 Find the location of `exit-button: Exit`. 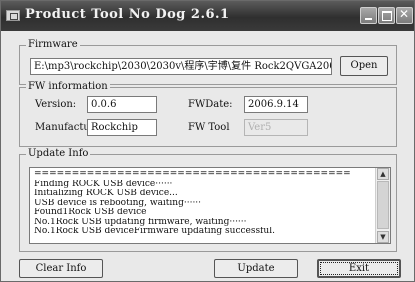

exit-button: Exit is located at coordinates (359, 268).